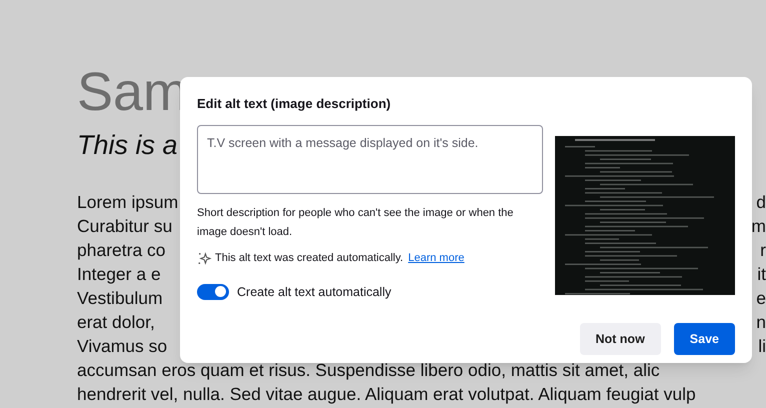 This screenshot has height=408, width=766. Describe the element at coordinates (213, 292) in the screenshot. I see `auto-alt-text-toggle` at that location.